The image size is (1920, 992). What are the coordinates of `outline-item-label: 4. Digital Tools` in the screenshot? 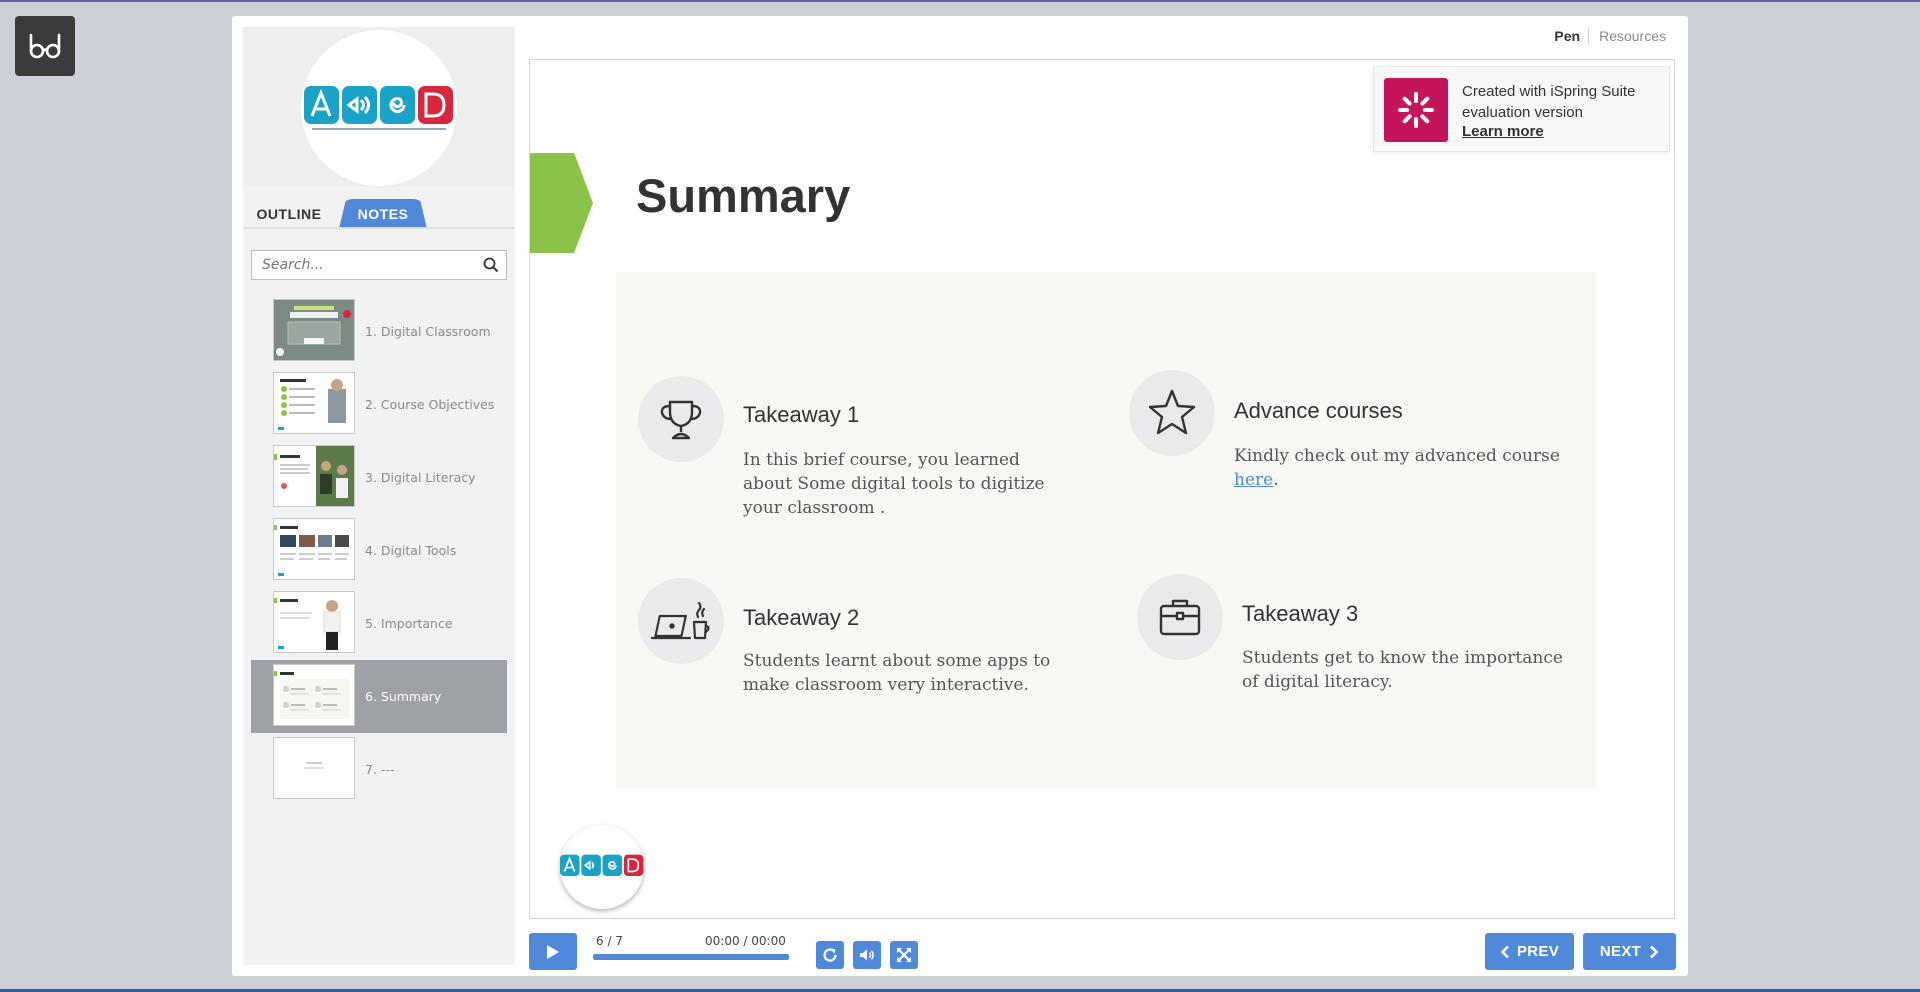 It's located at (411, 550).